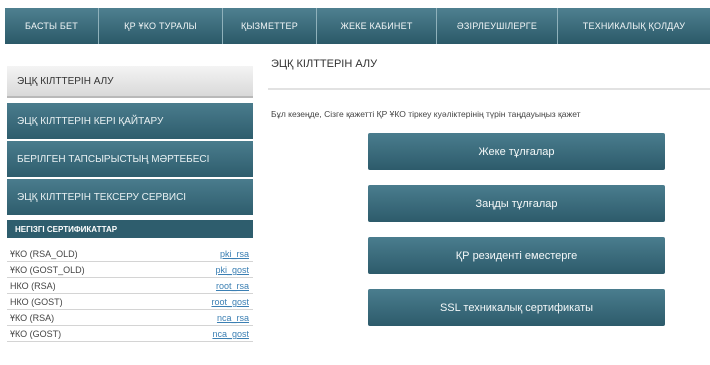  Describe the element at coordinates (130, 286) in the screenshot. I see `cert-row: НКО (RSA) root_rsa` at that location.